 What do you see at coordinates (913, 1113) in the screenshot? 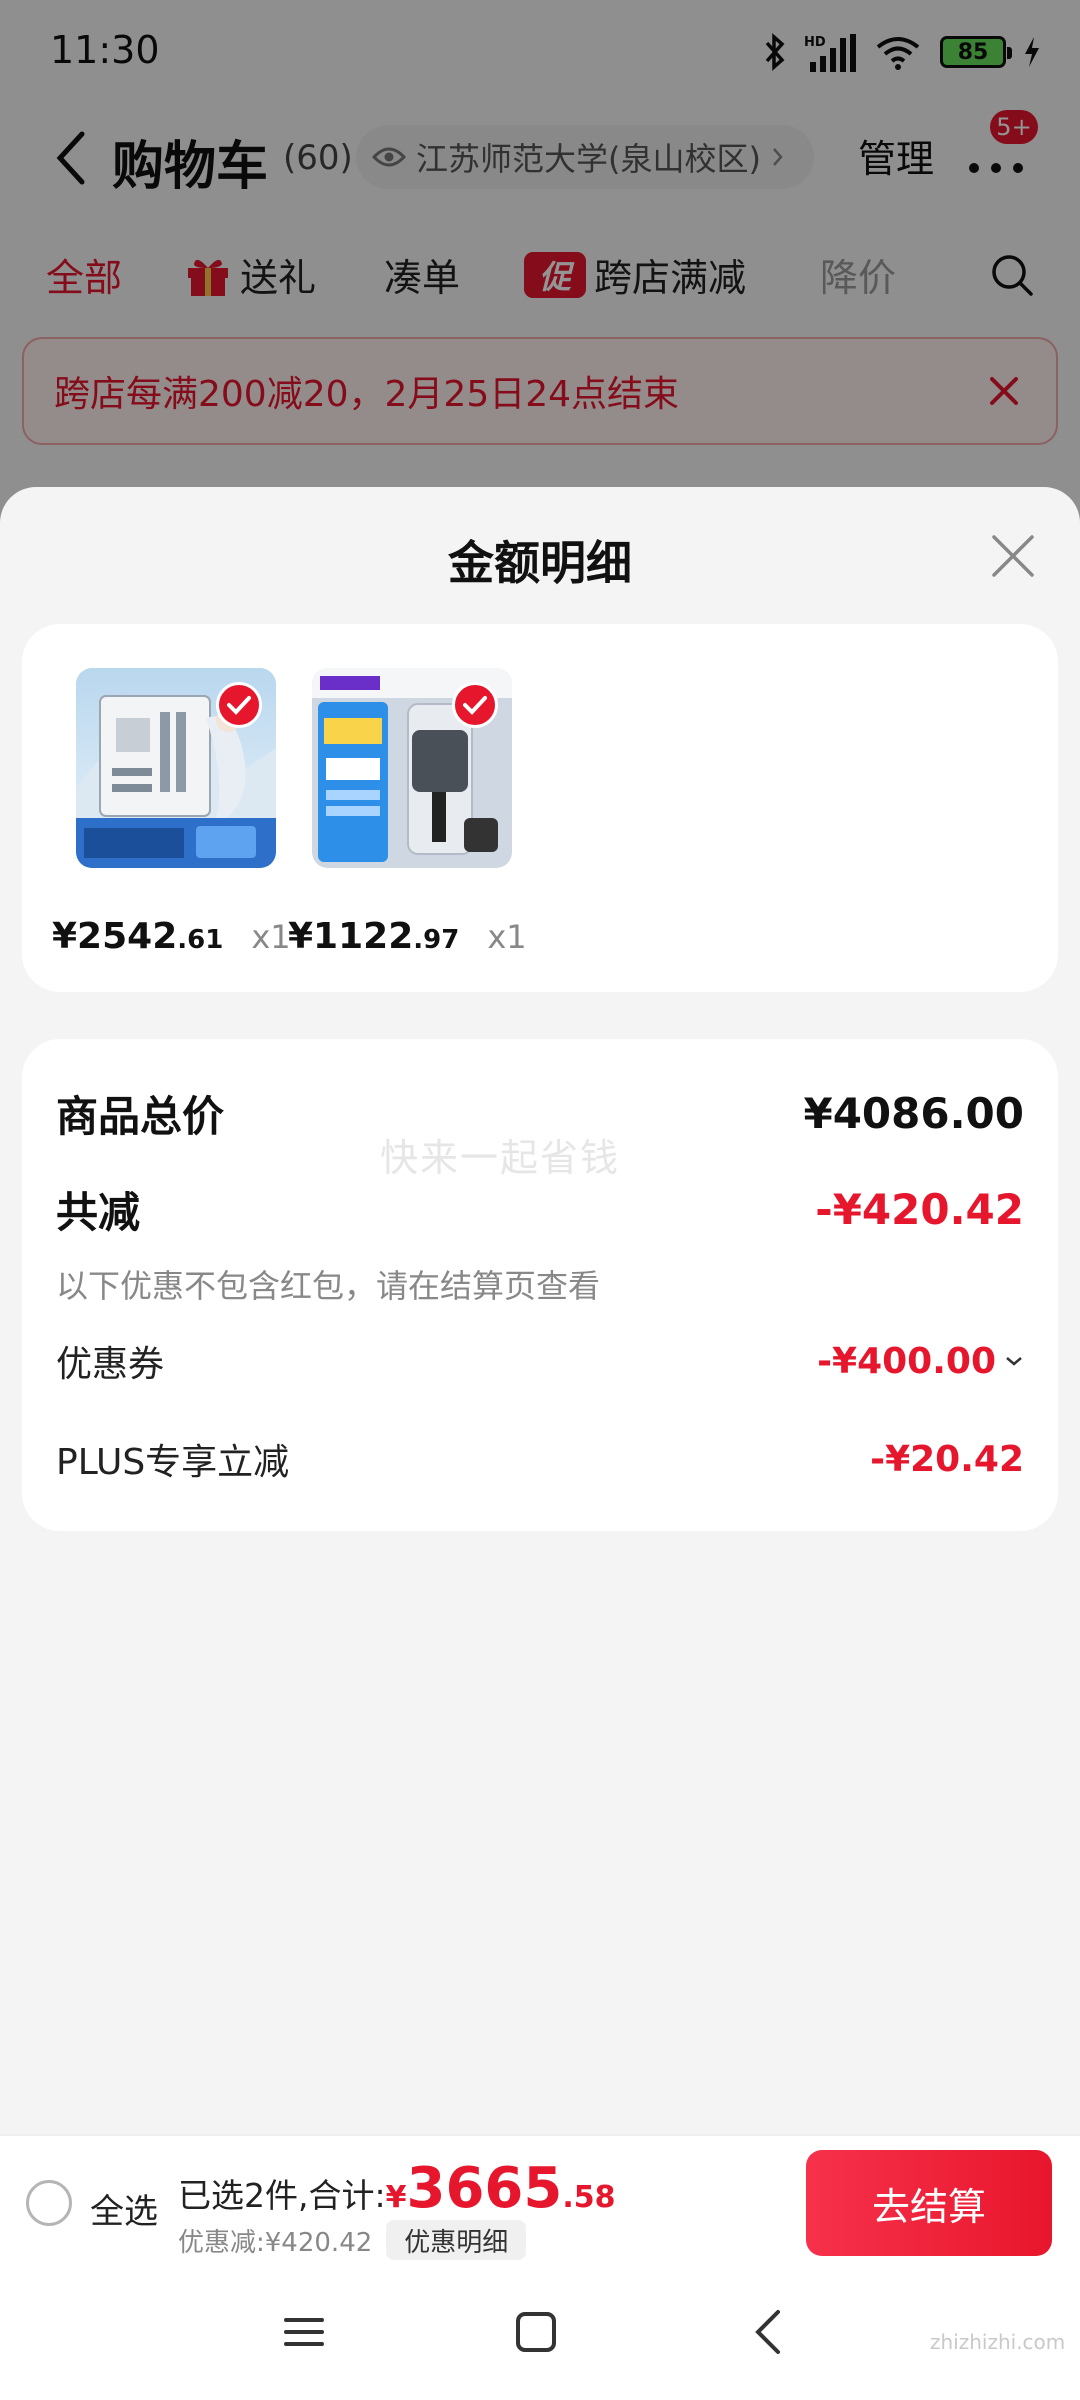
I see `total-value: ¥4086.00` at bounding box center [913, 1113].